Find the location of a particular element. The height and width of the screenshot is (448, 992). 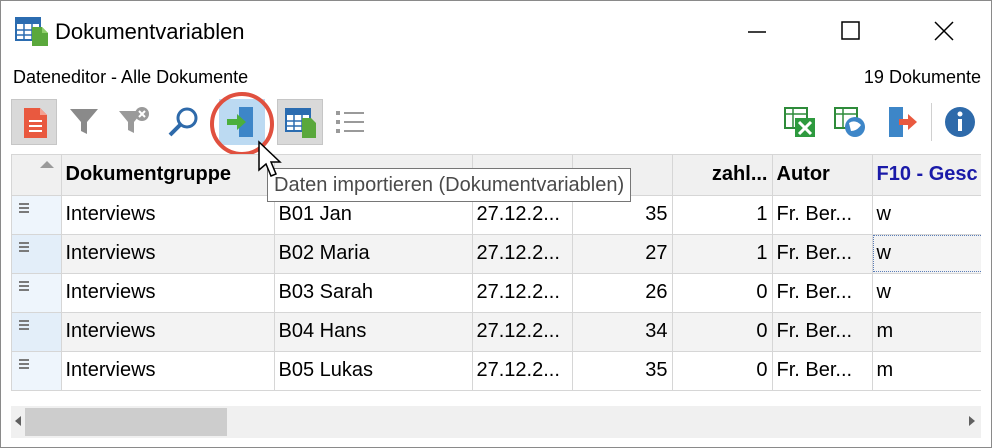

info-icon is located at coordinates (960, 122).